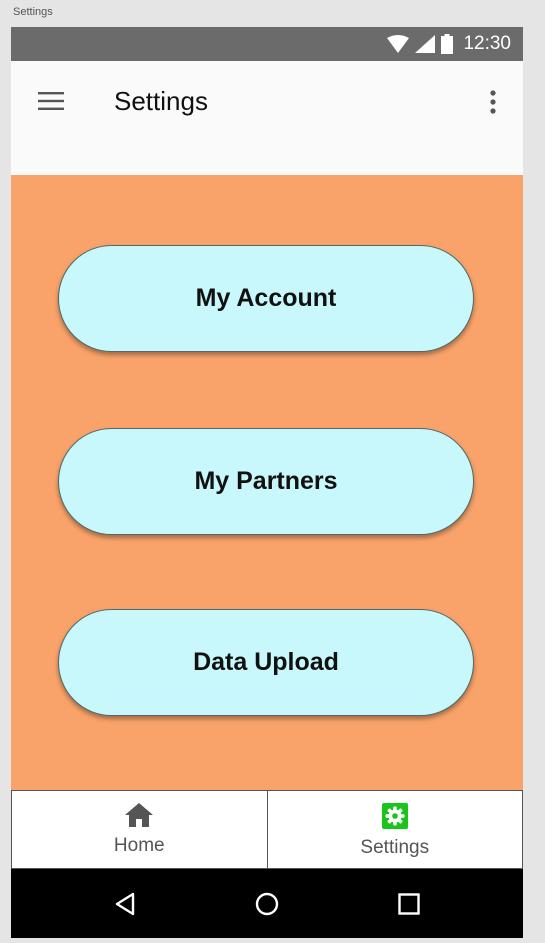 This screenshot has width=545, height=943. I want to click on back-icon, so click(125, 904).